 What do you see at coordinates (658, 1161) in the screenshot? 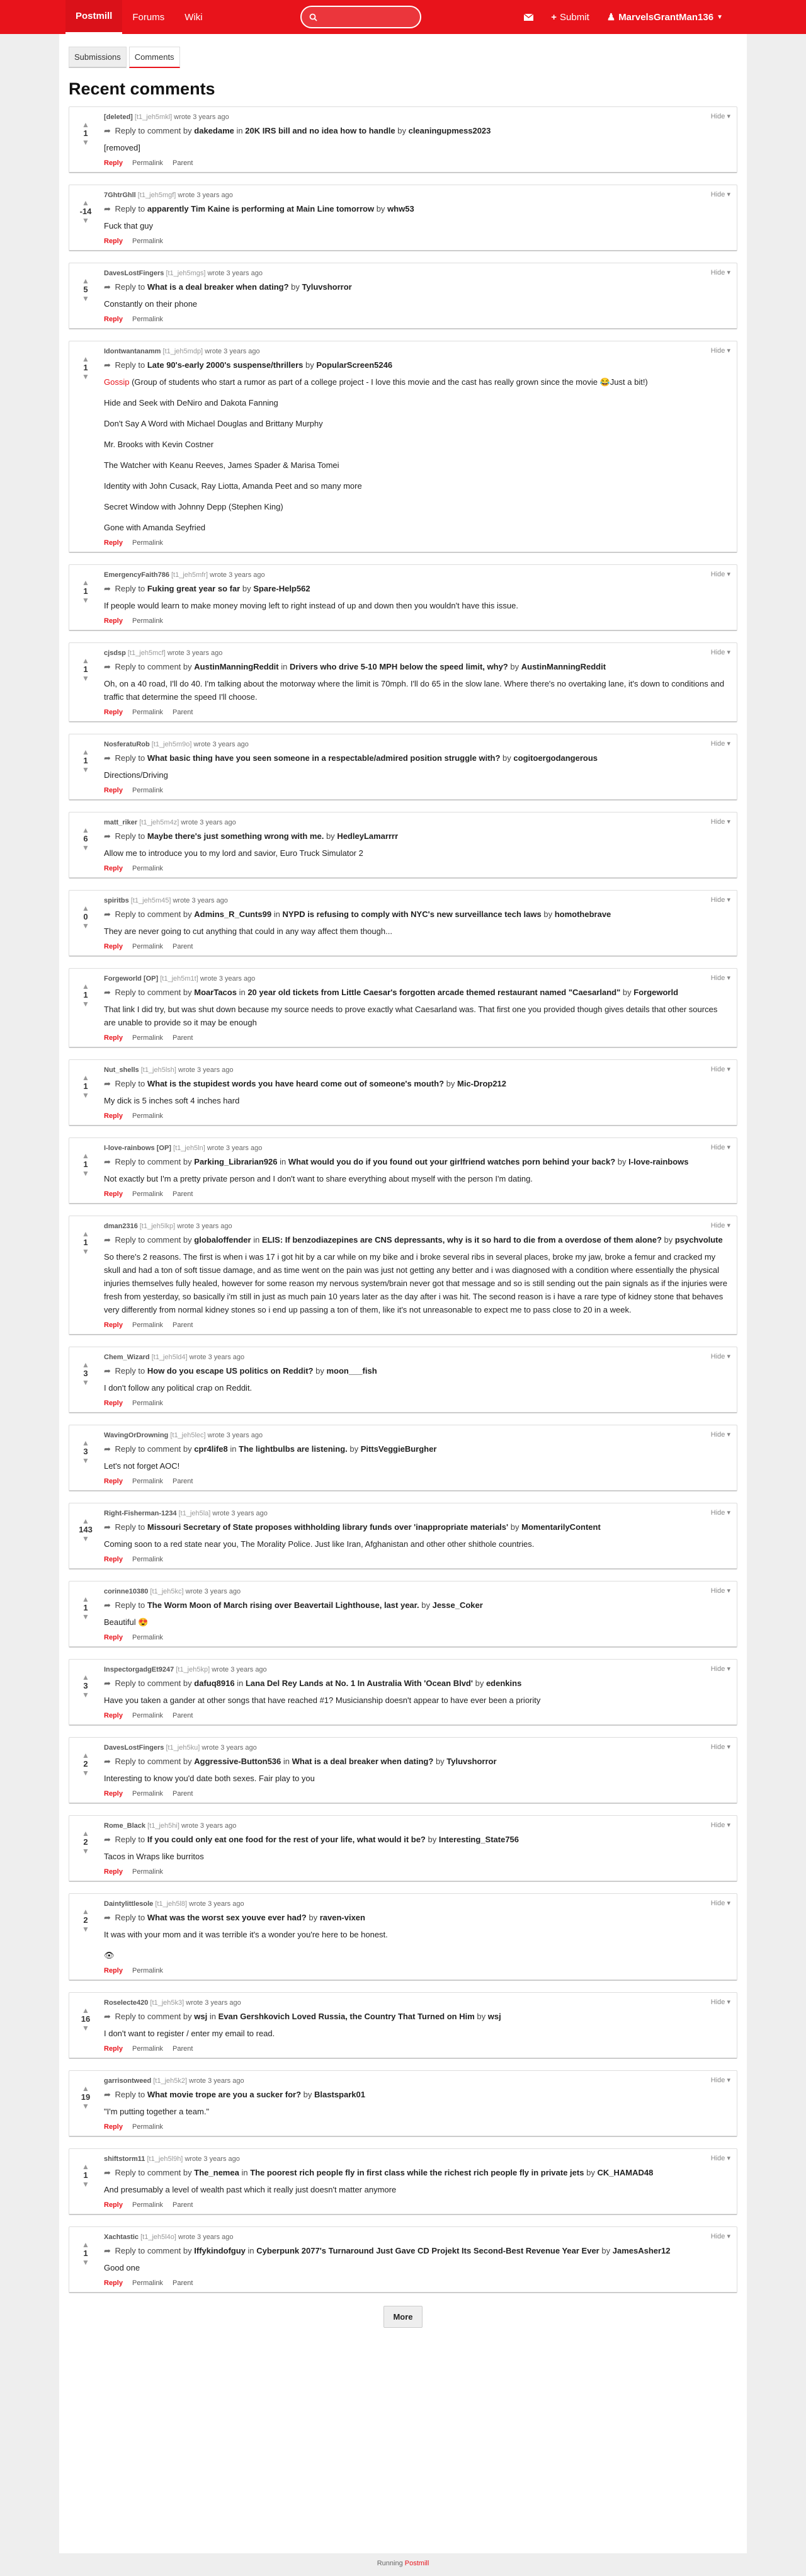
I see `submission-author: I-love-rainbows` at bounding box center [658, 1161].